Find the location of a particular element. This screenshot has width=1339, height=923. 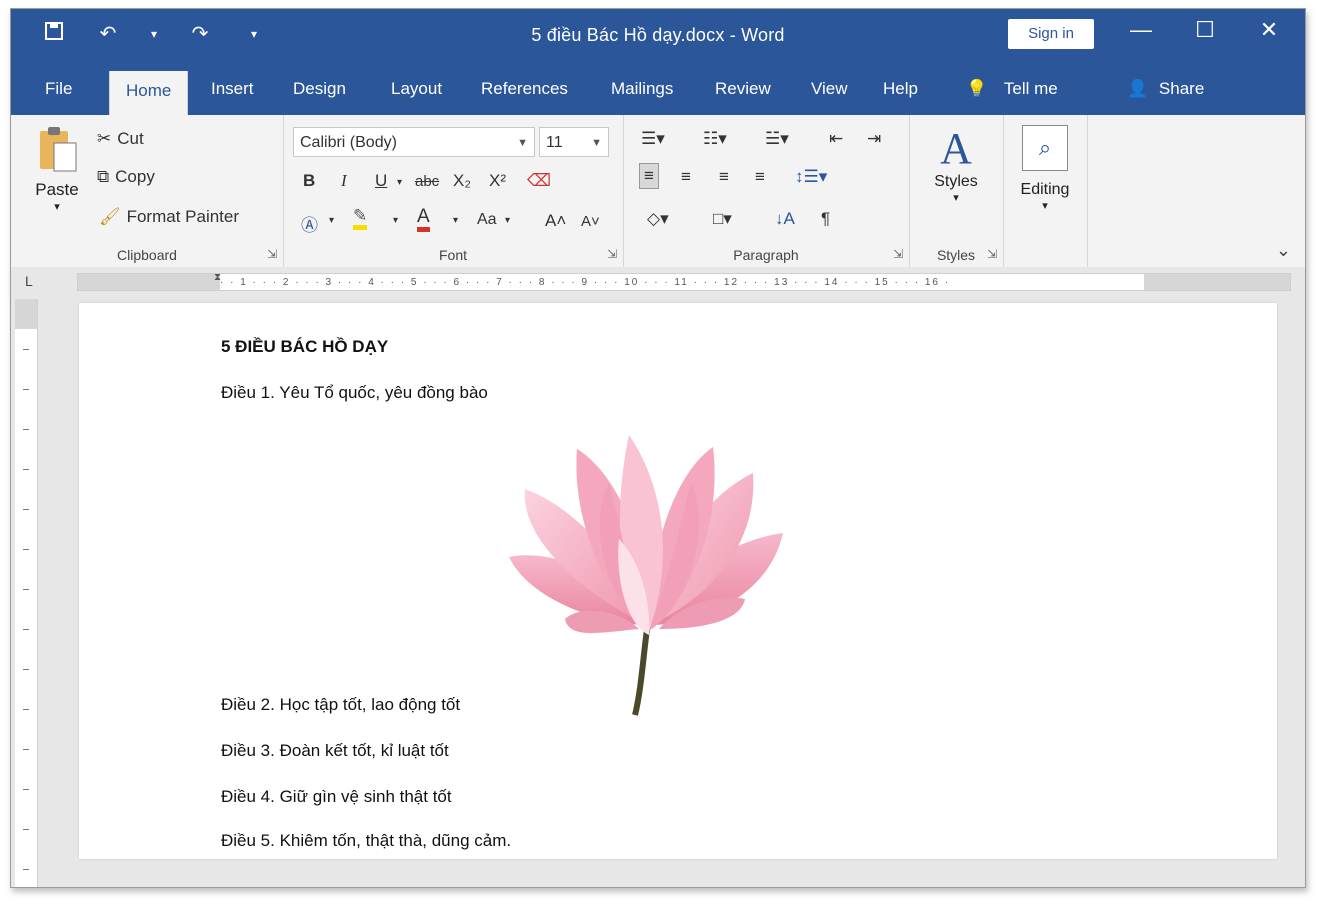

tab-mailings: Mailings is located at coordinates (642, 96).